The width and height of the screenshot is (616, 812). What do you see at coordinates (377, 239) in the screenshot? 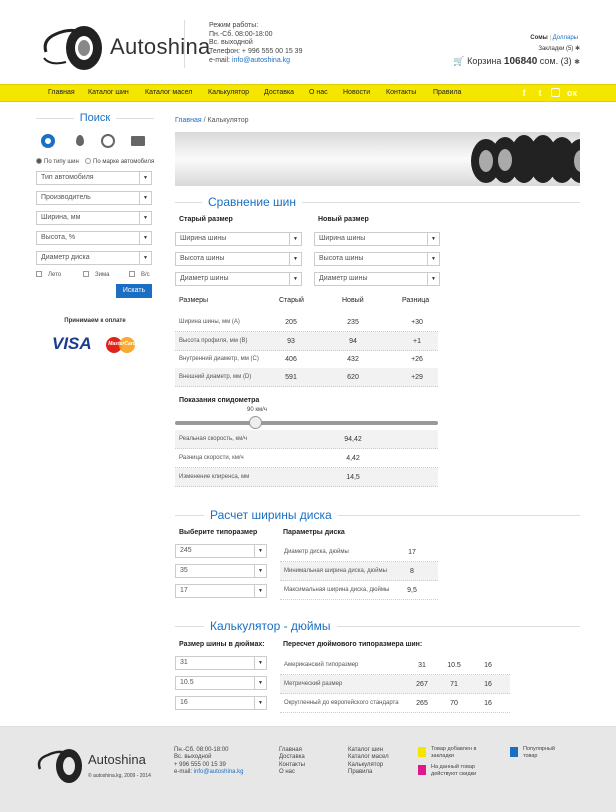
I see `new-width-select: Ширина шины ▼` at bounding box center [377, 239].